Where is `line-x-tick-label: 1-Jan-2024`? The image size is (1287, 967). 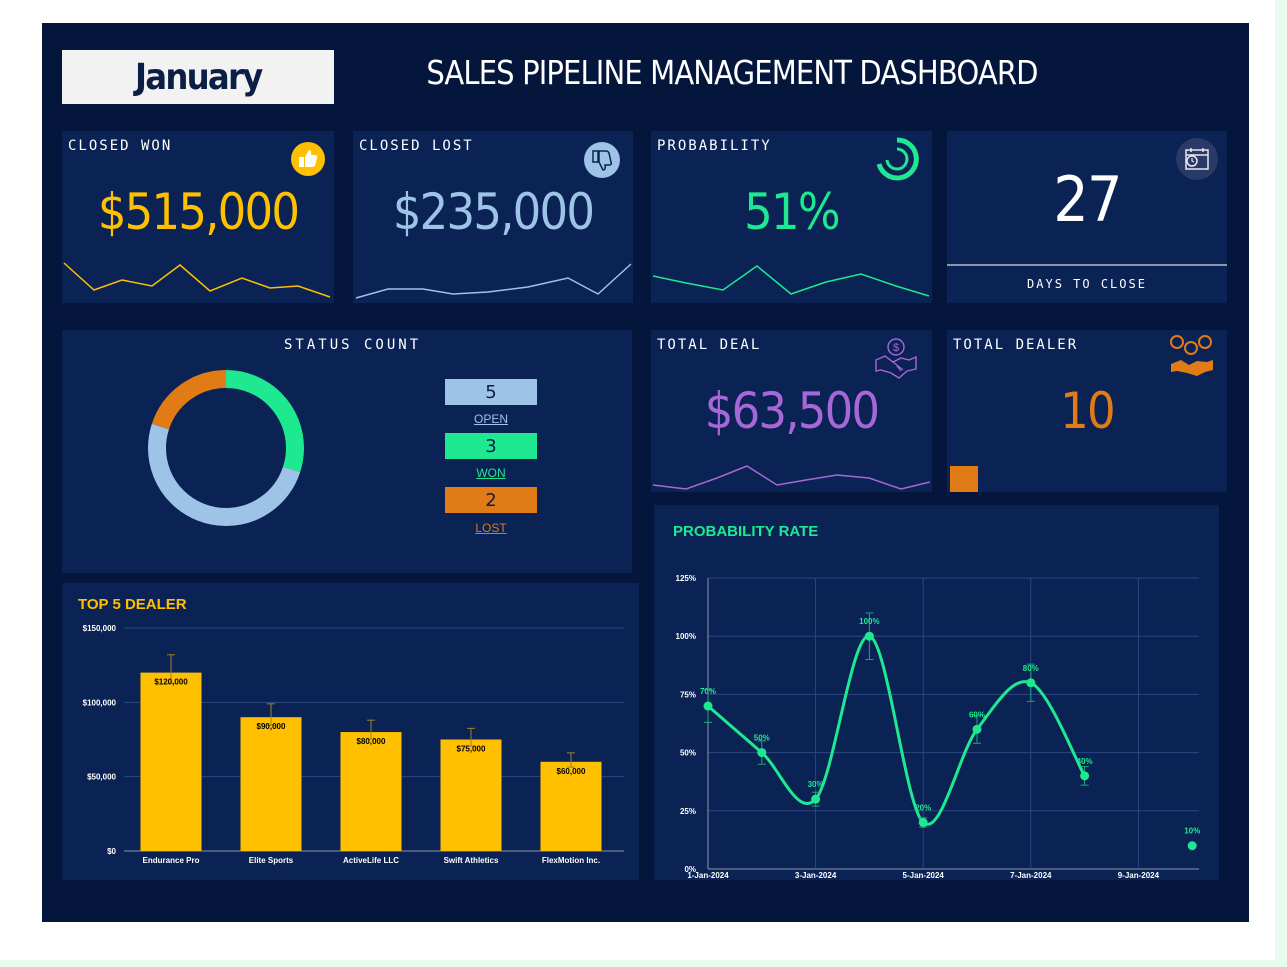 line-x-tick-label: 1-Jan-2024 is located at coordinates (708, 875).